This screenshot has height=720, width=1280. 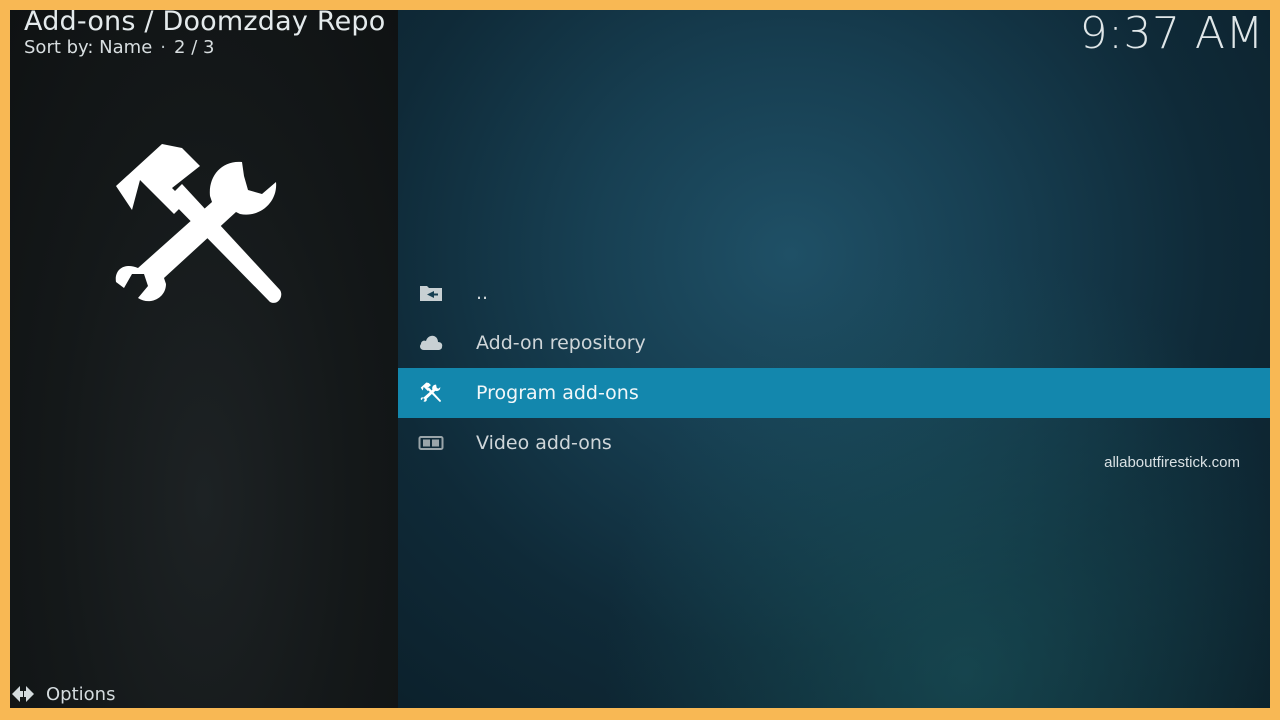 What do you see at coordinates (431, 343) in the screenshot?
I see `cloud-icon` at bounding box center [431, 343].